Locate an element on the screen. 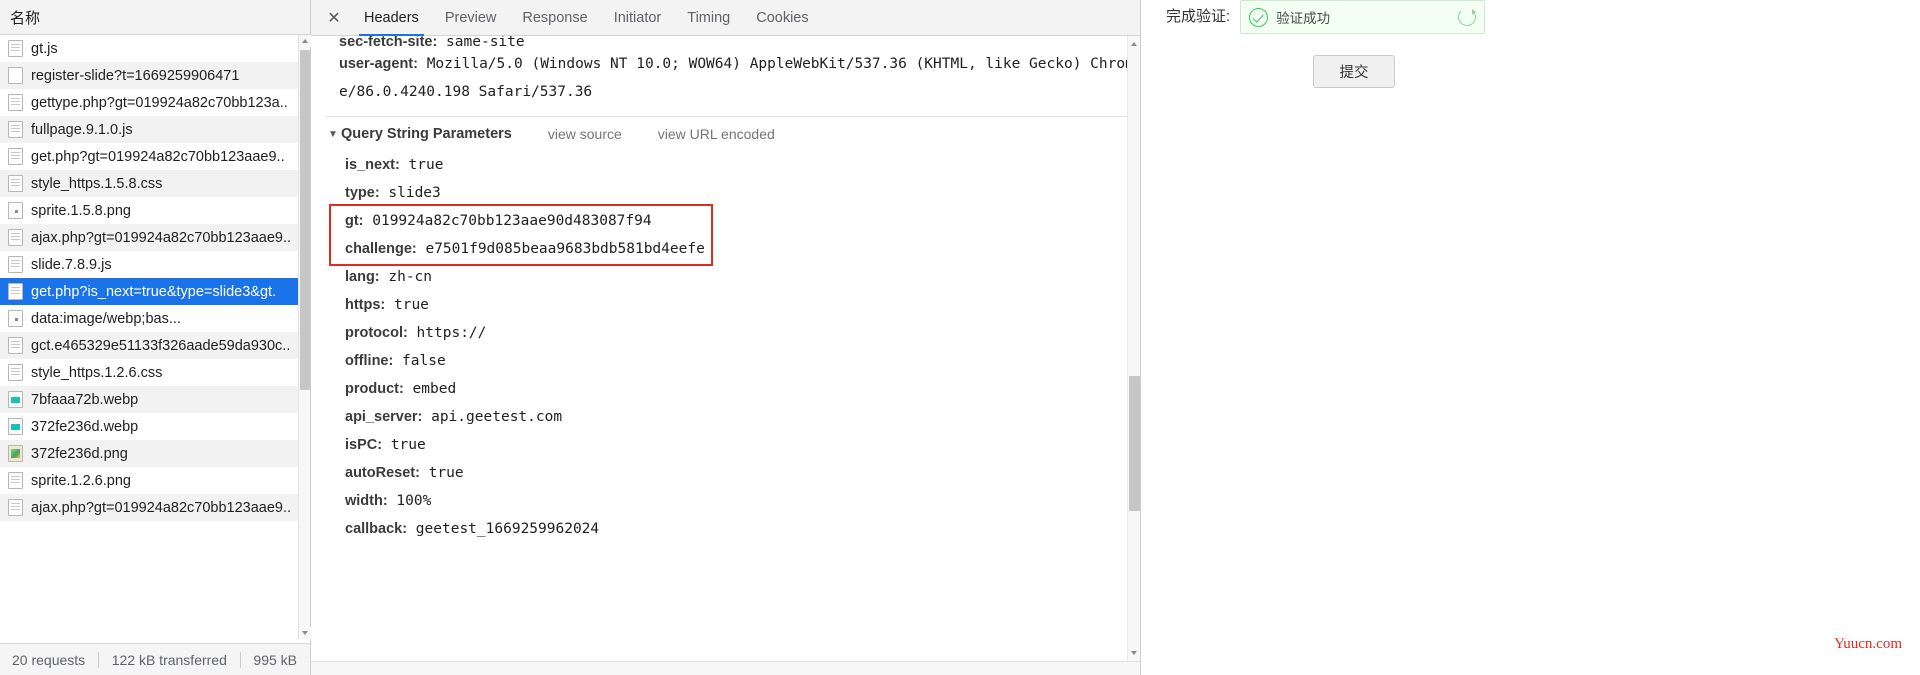 The height and width of the screenshot is (675, 1920). status-requests-count: 20 requests is located at coordinates (49, 659).